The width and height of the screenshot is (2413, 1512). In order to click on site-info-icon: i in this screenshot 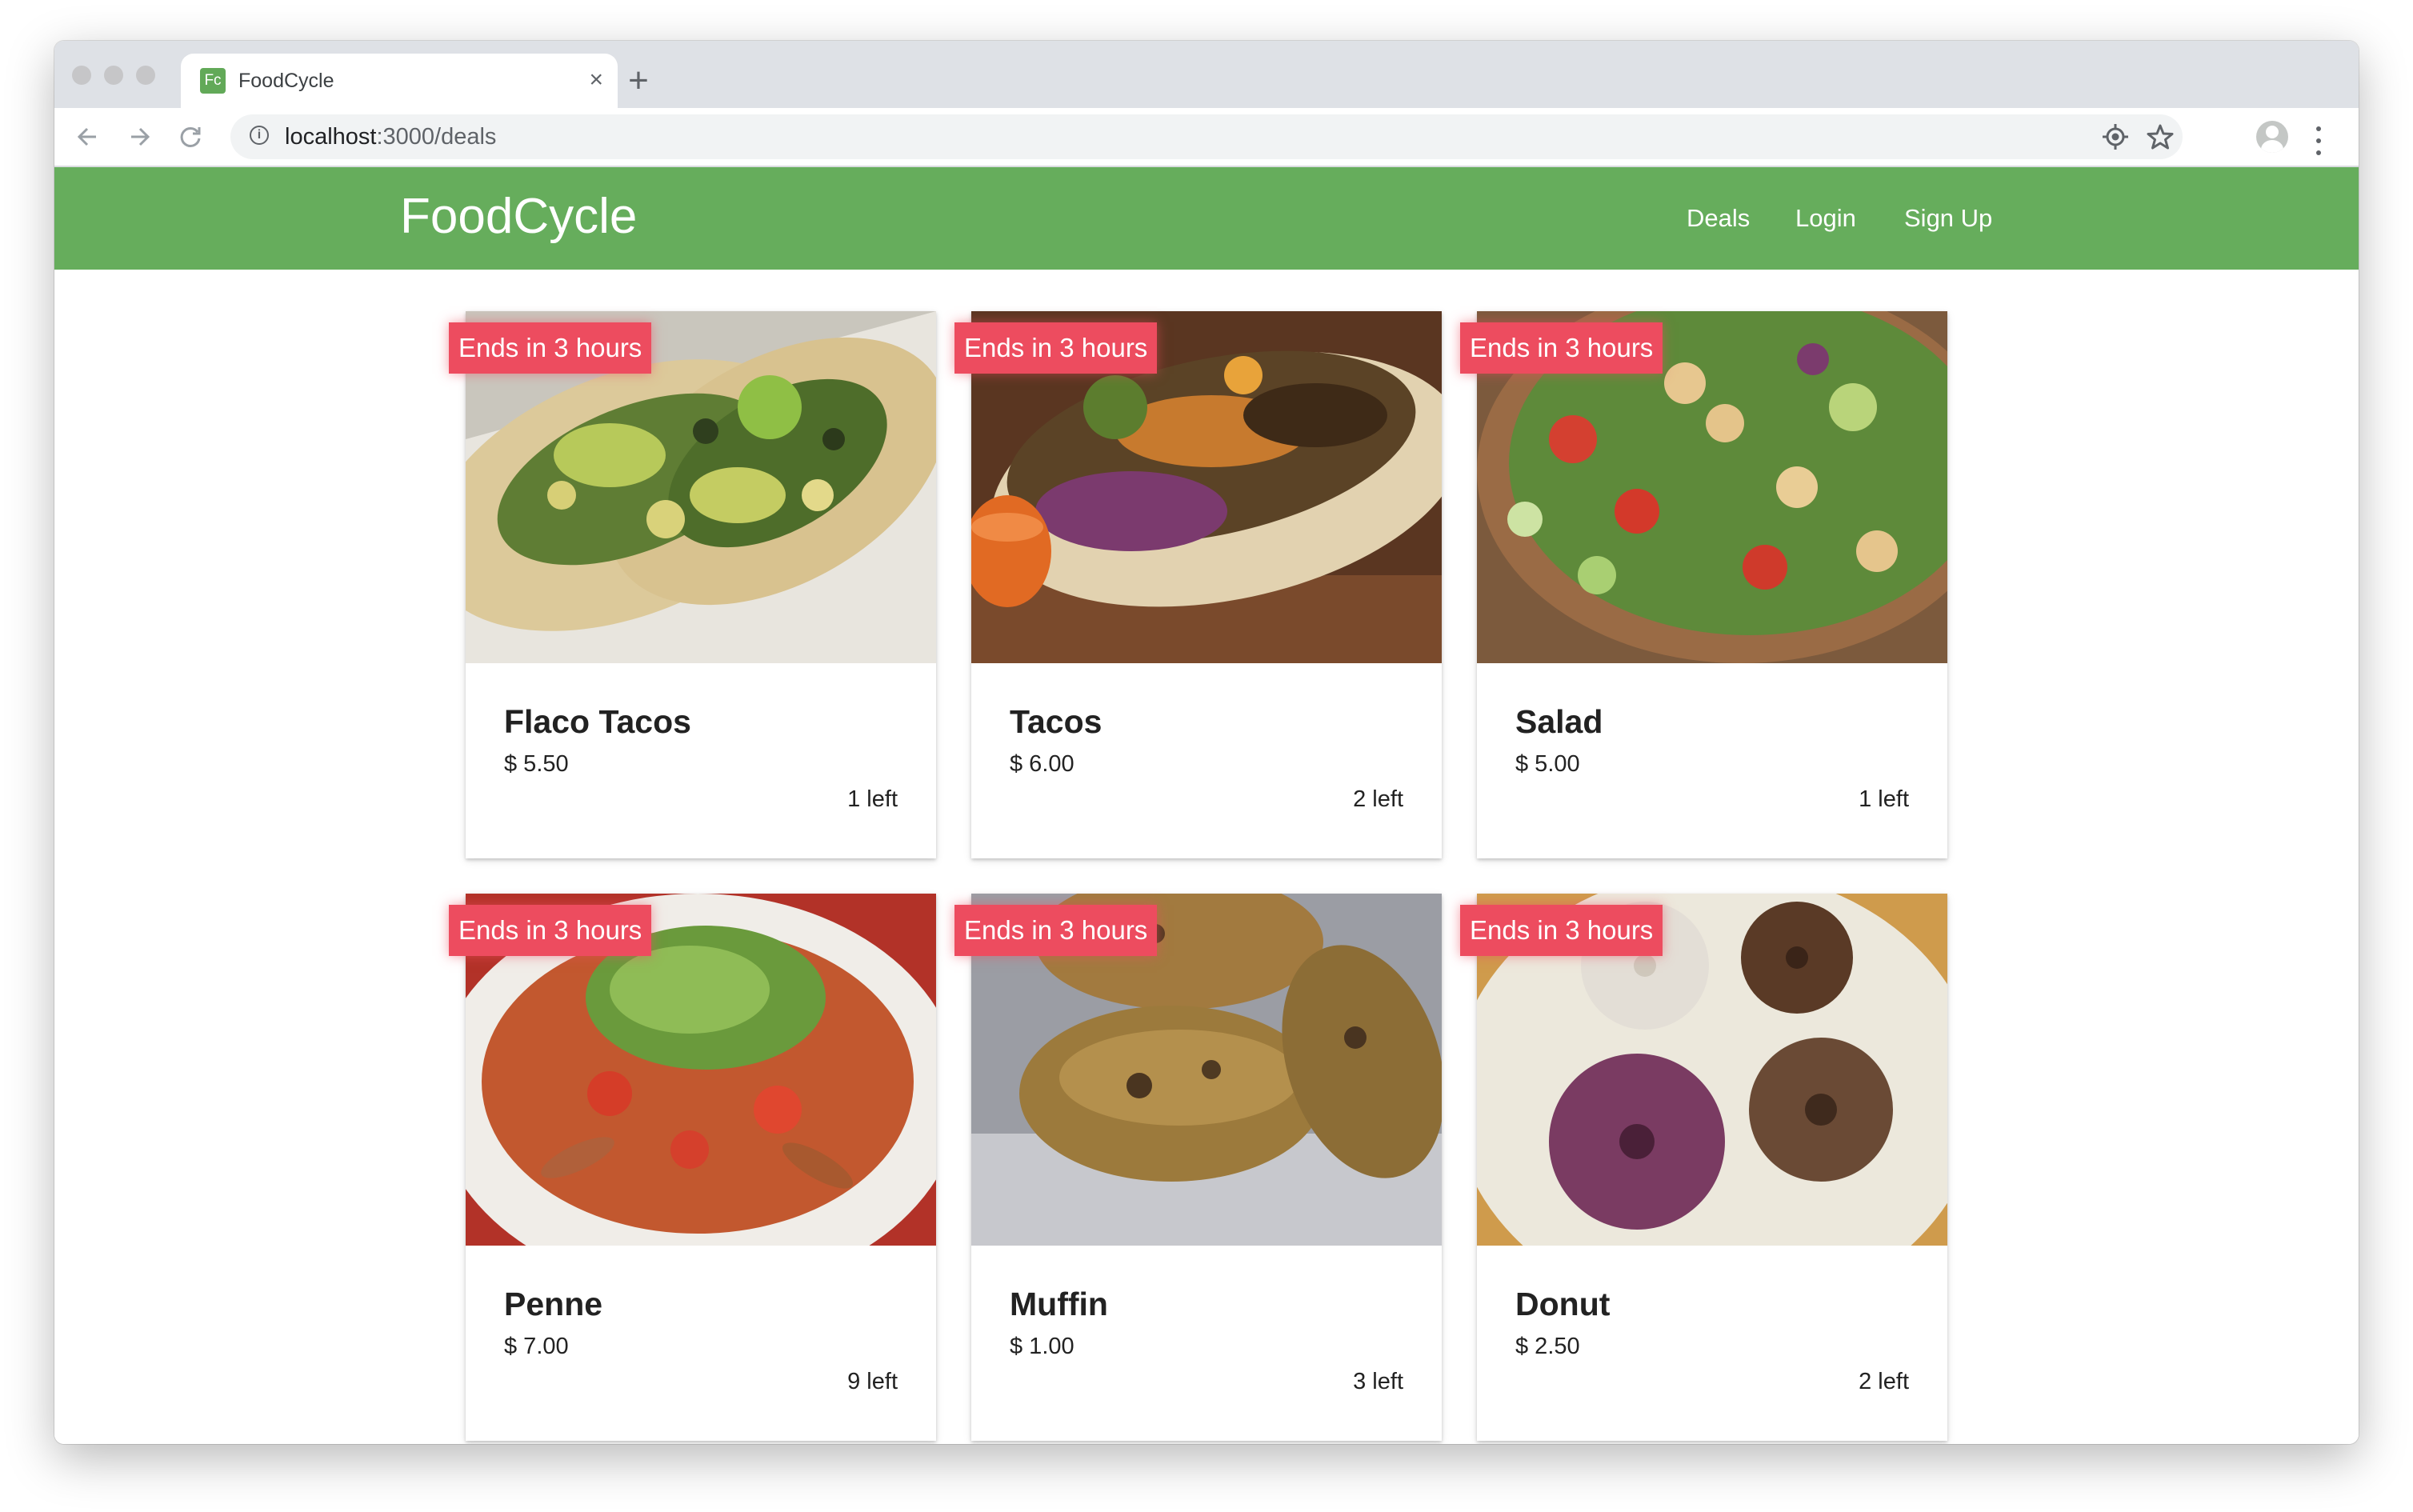, I will do `click(259, 135)`.